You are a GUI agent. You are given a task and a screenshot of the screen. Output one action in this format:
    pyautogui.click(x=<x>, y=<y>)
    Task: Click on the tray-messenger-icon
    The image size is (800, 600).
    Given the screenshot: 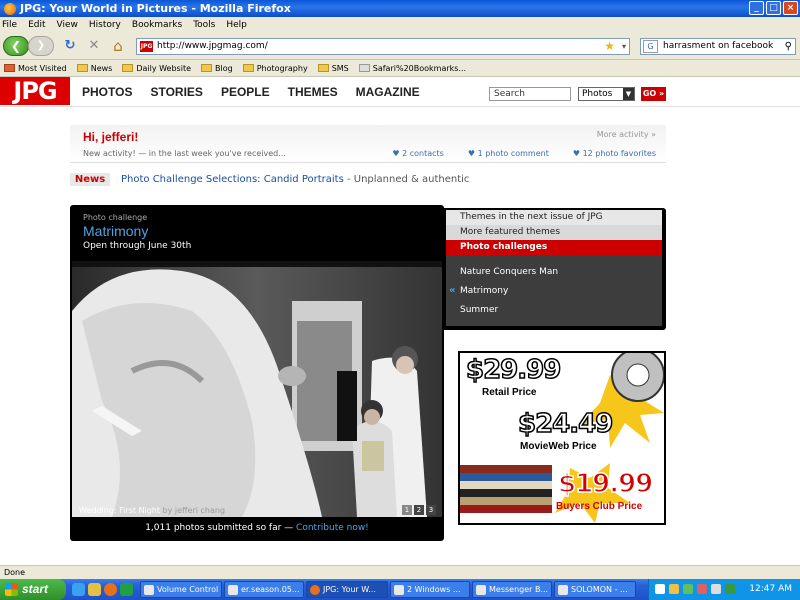 What is the action you would take?
    pyautogui.click(x=674, y=589)
    